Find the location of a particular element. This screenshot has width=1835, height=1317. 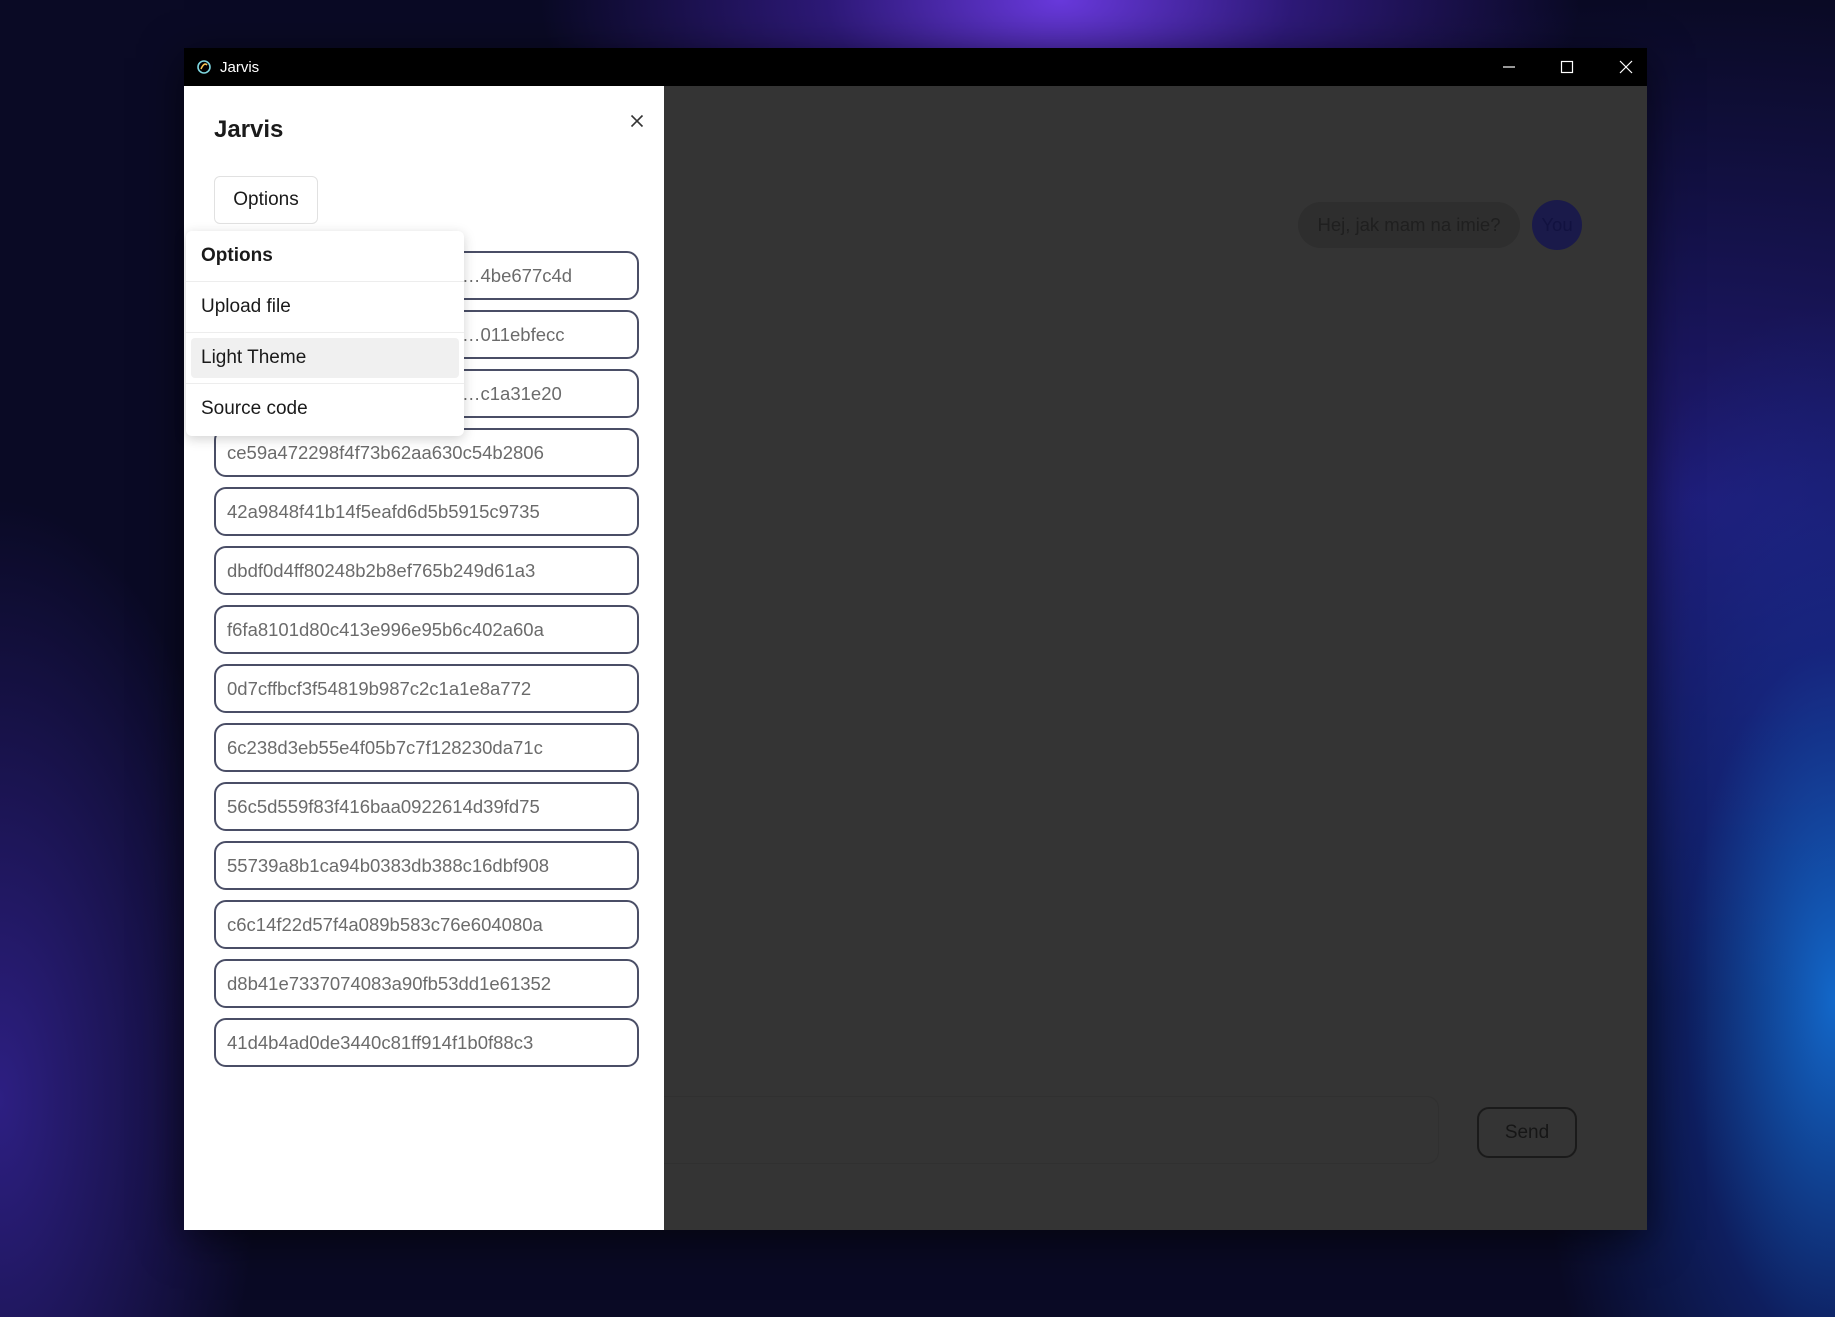

options-button: Options is located at coordinates (266, 200).